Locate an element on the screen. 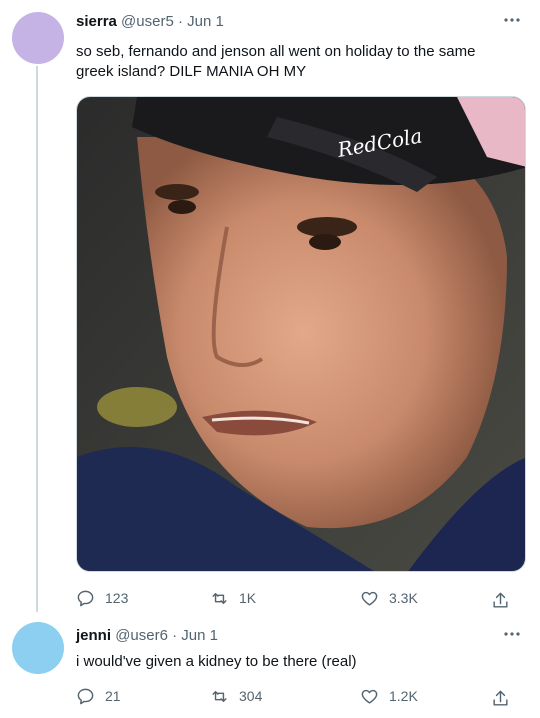 This screenshot has height=718, width=540. tweet-actions-bar: 123 1K 3.3K is located at coordinates (301, 598).